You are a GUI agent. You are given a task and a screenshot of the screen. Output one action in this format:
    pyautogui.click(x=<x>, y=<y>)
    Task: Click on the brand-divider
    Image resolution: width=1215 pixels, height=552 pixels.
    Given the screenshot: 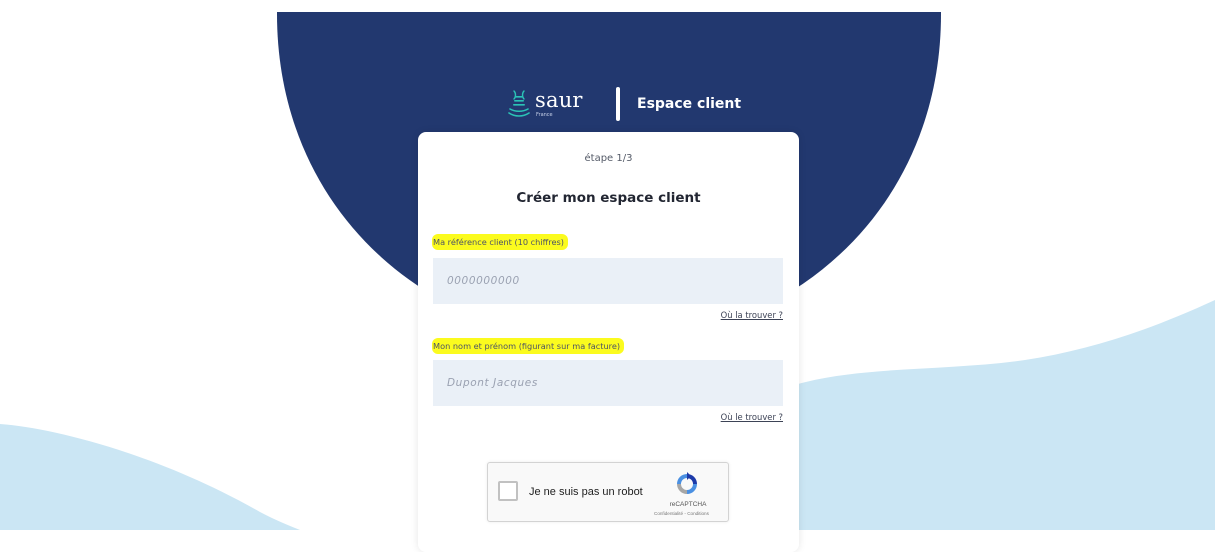 What is the action you would take?
    pyautogui.click(x=618, y=104)
    